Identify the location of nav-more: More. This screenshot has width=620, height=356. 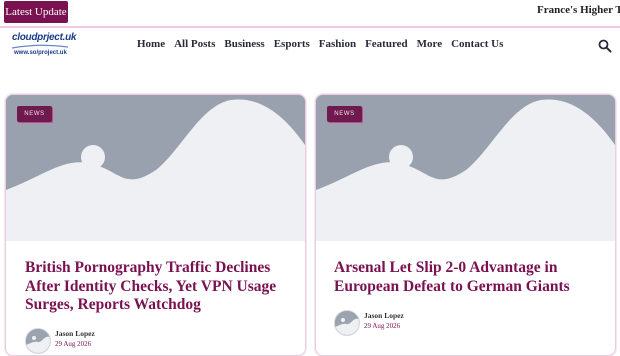
(429, 44).